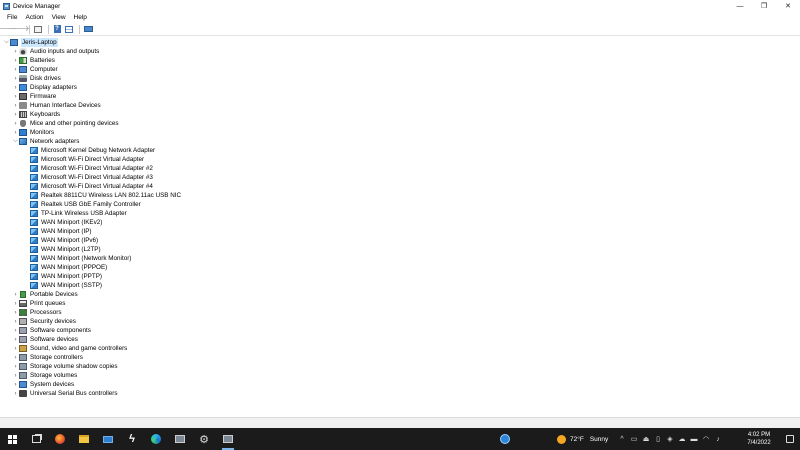 This screenshot has height=450, width=800. What do you see at coordinates (88, 29) in the screenshot?
I see `monitor-icon` at bounding box center [88, 29].